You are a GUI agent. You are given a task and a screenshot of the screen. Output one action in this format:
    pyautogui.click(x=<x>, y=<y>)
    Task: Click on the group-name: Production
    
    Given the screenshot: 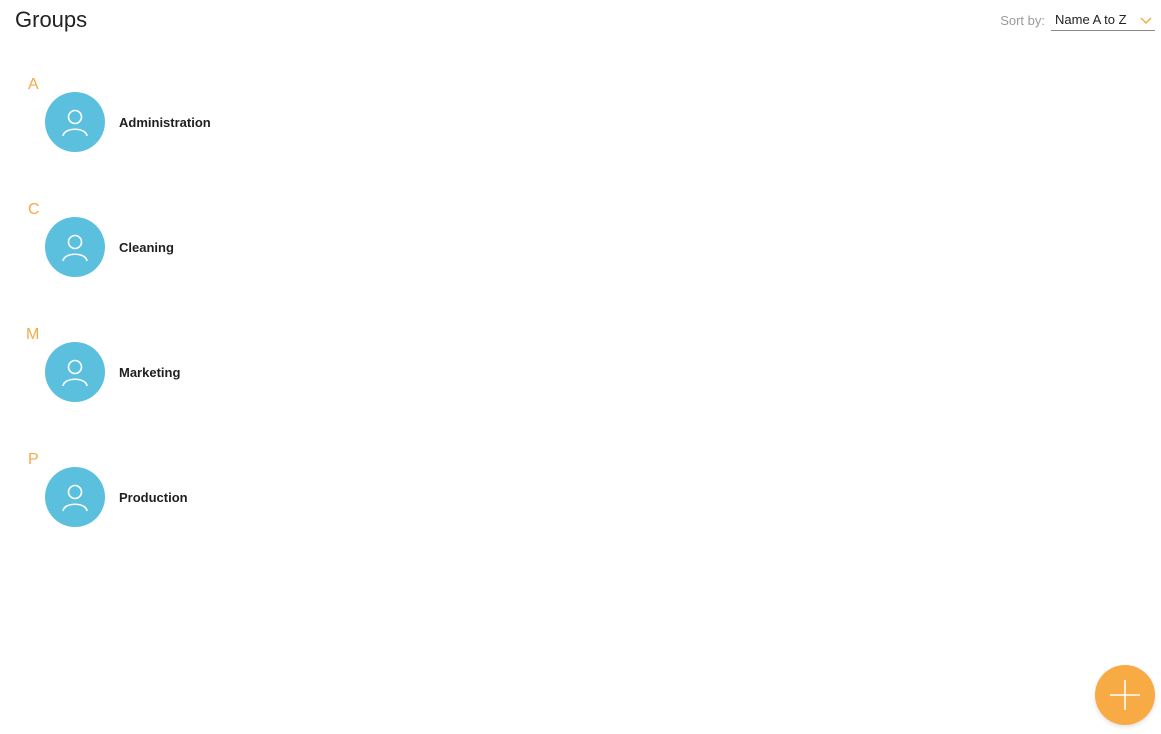 What is the action you would take?
    pyautogui.click(x=153, y=497)
    